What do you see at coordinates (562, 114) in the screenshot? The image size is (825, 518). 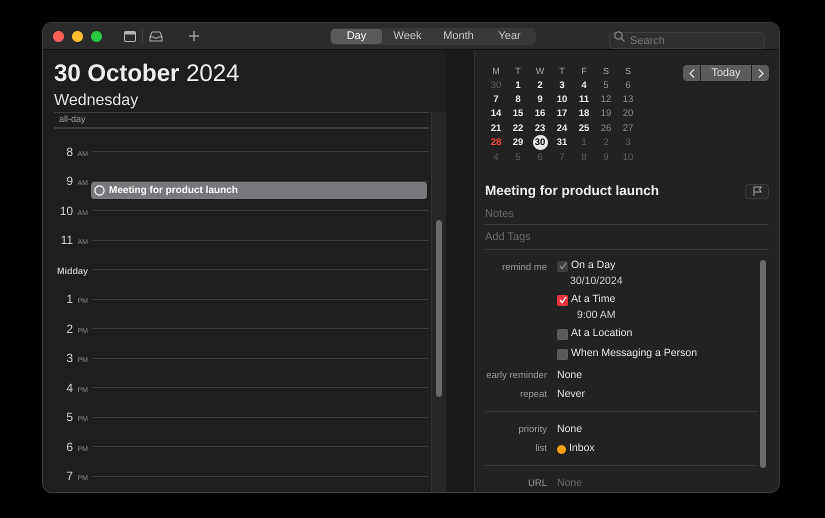 I see `calendar-day: 17` at bounding box center [562, 114].